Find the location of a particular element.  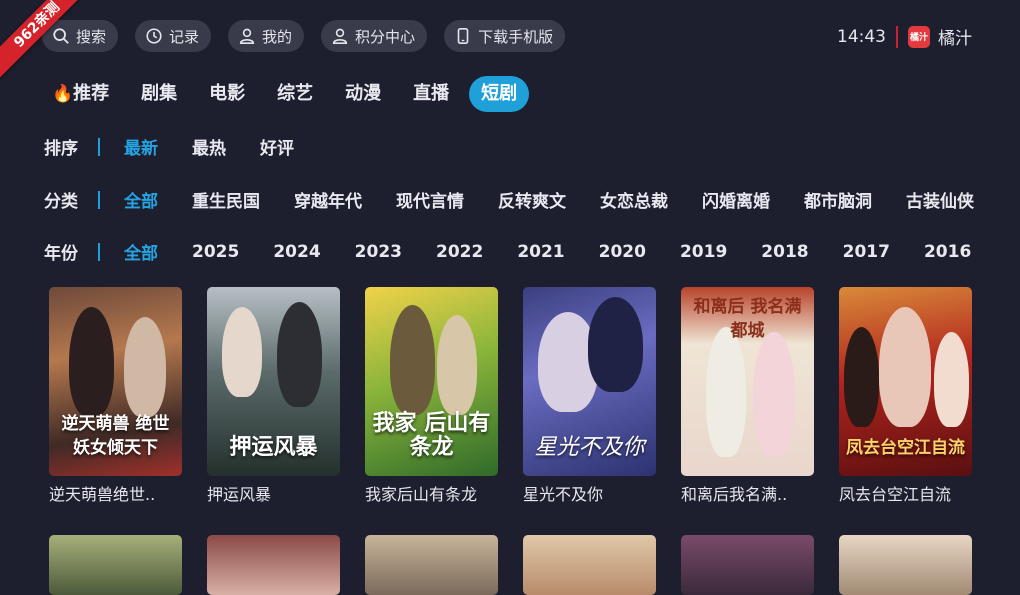

drama-card: 和离后 我名满都城 和离后我名满.. is located at coordinates (747, 396).